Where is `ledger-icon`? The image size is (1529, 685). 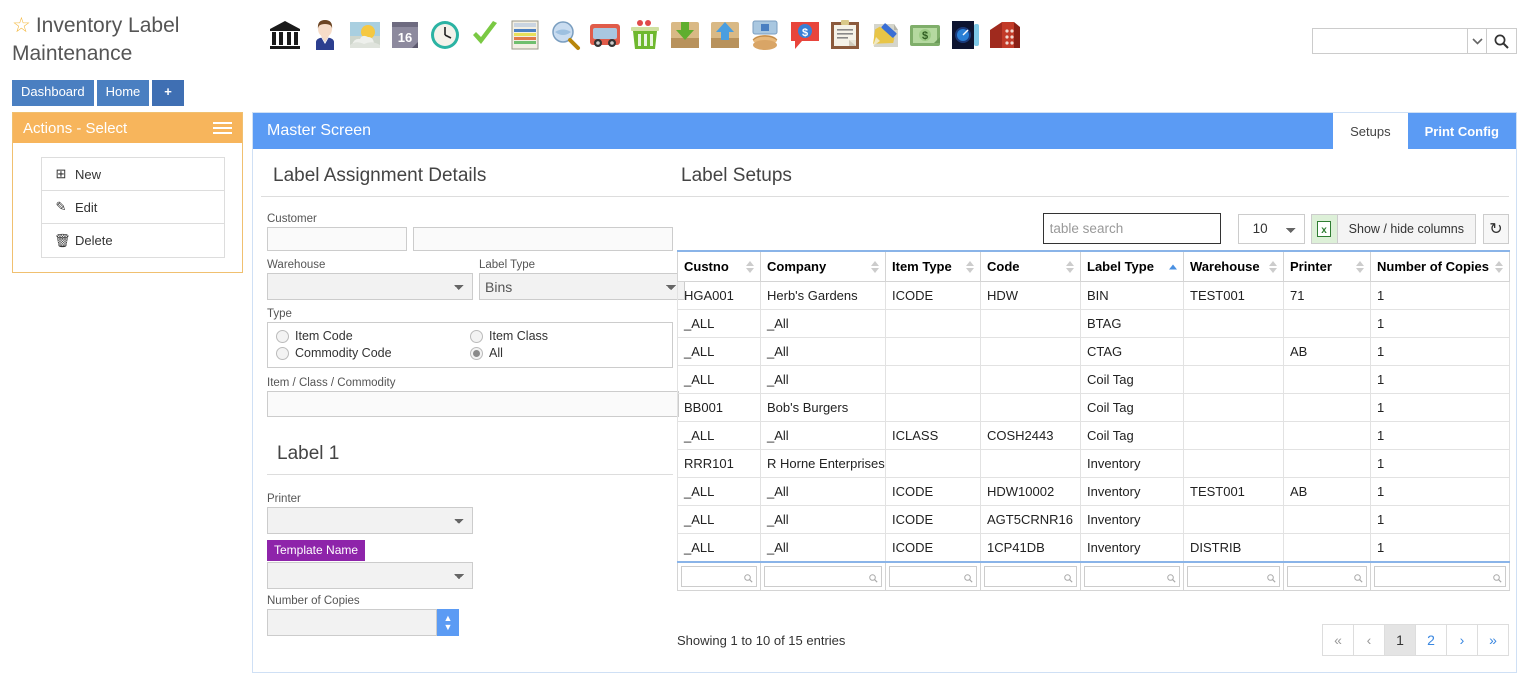
ledger-icon is located at coordinates (525, 35).